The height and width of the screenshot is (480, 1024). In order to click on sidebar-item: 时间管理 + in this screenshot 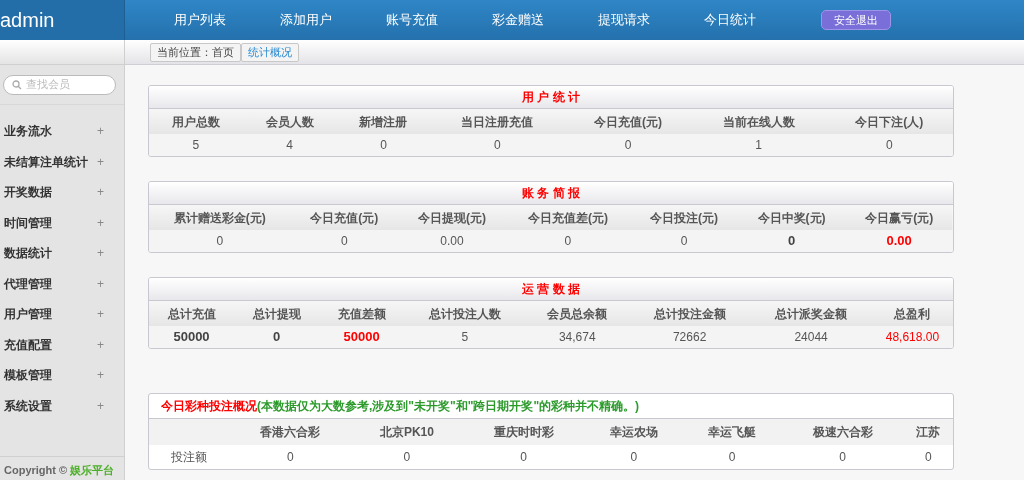, I will do `click(62, 222)`.